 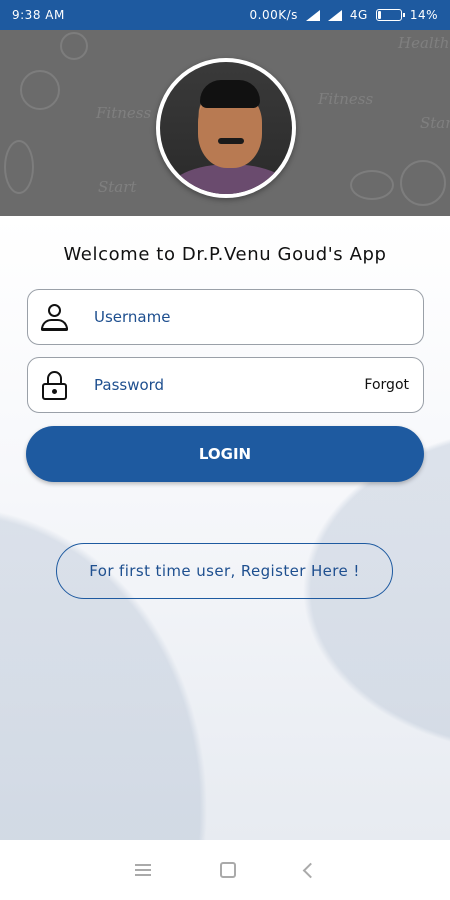 What do you see at coordinates (142, 870) in the screenshot?
I see `menu-icon` at bounding box center [142, 870].